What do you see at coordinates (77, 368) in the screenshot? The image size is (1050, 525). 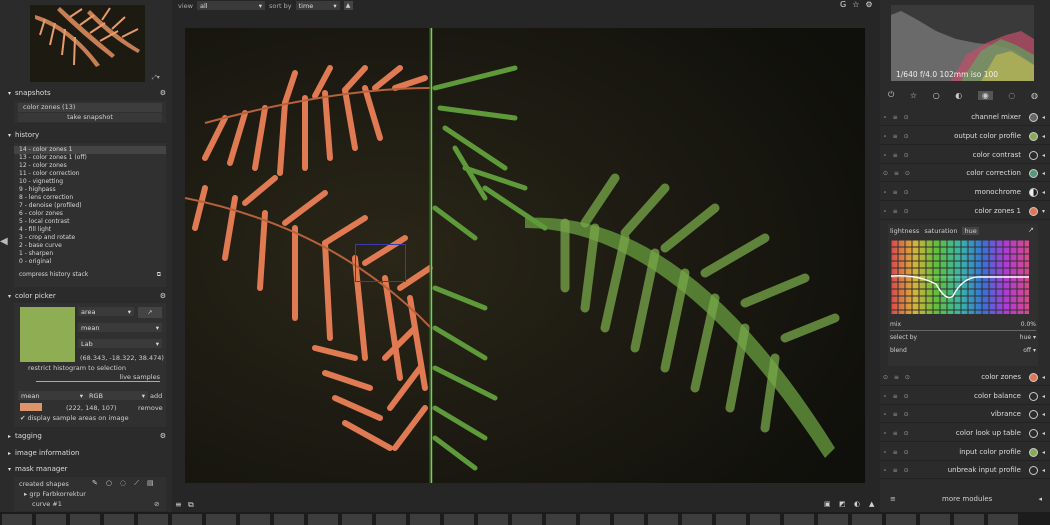 I see `restrict-histogram-toggle: restrict histogram to selection` at bounding box center [77, 368].